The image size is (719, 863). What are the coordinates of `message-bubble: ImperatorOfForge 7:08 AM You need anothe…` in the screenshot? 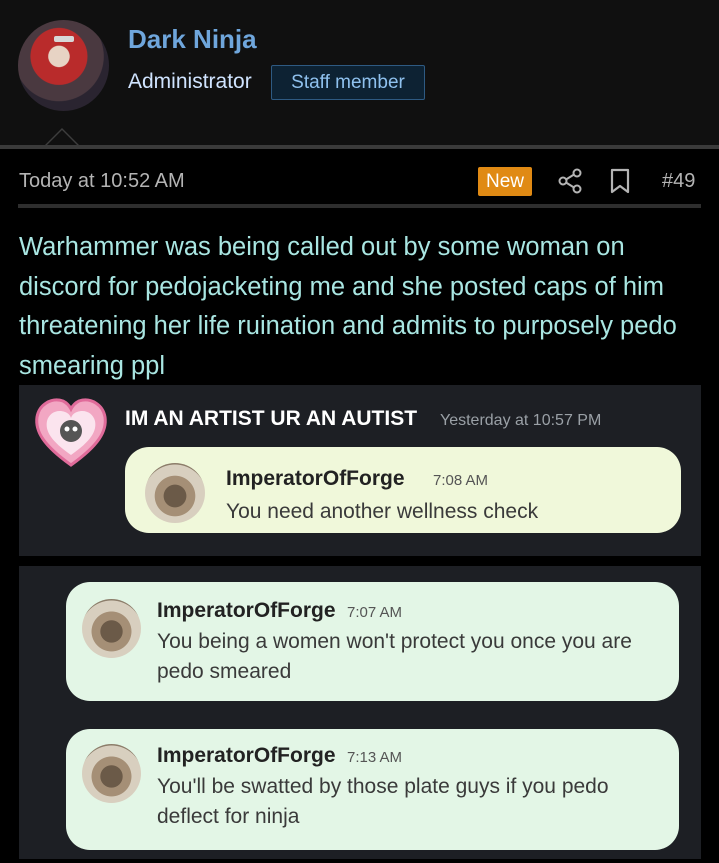 It's located at (403, 490).